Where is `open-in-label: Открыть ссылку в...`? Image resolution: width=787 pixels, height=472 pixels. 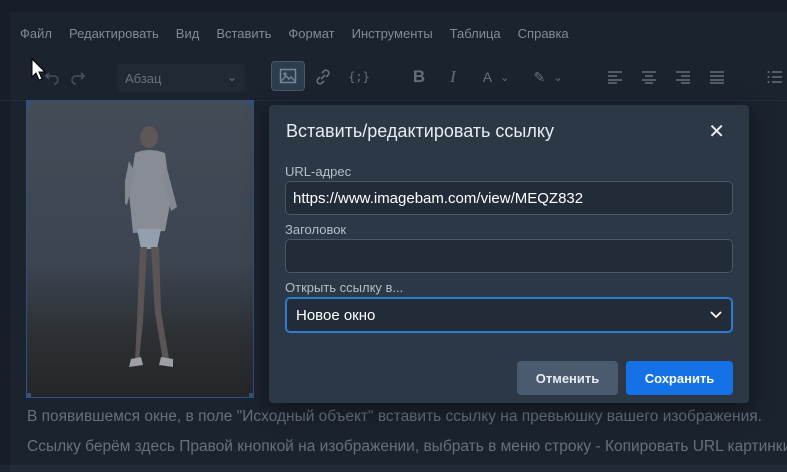 open-in-label: Открыть ссылку в... is located at coordinates (344, 287).